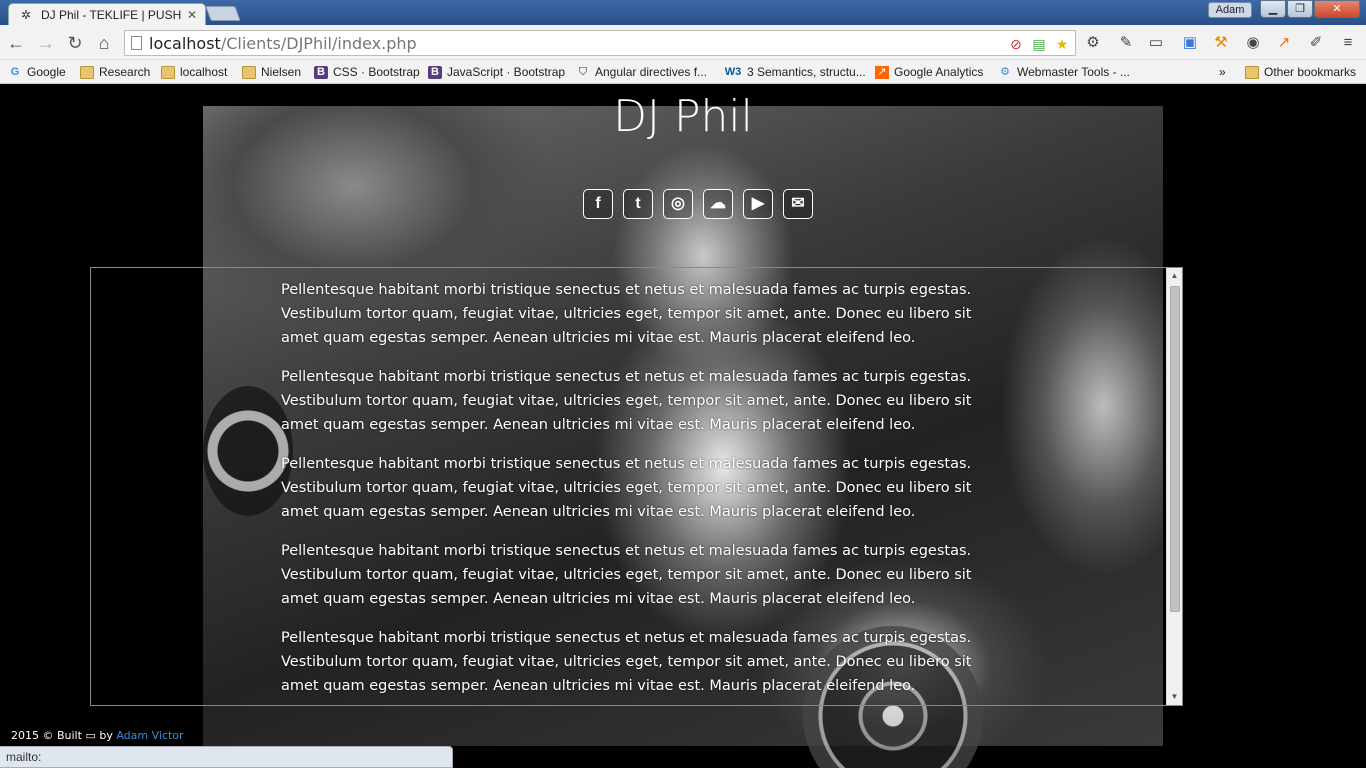  Describe the element at coordinates (600, 43) in the screenshot. I see `address-bar: localhost/Clients/DJPhil/index.php ⊘ ▤ ★` at that location.